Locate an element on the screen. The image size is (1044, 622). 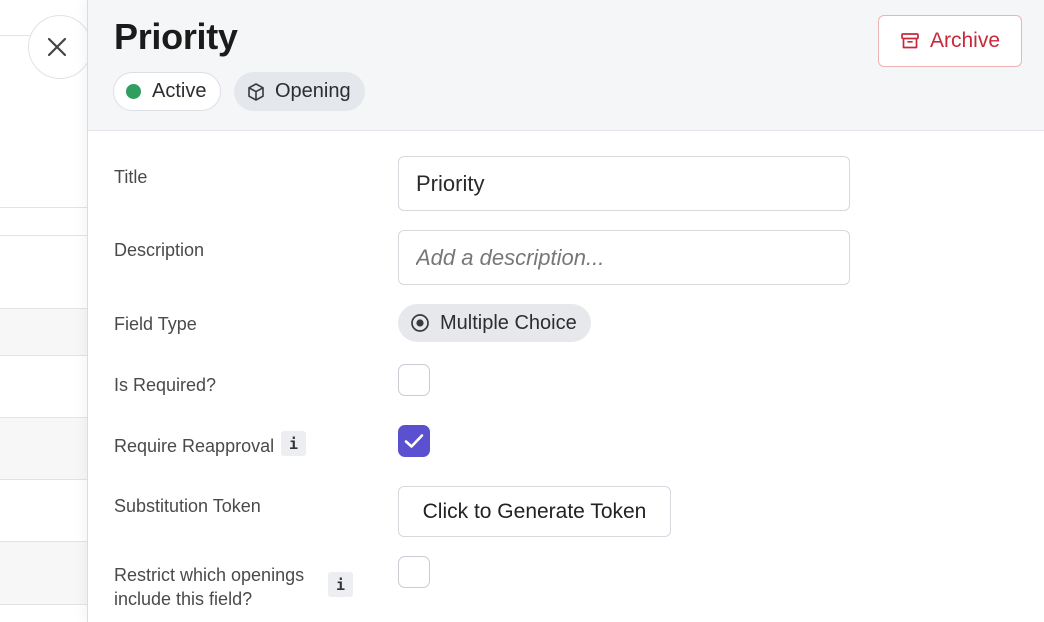
restrict-openings-checkbox is located at coordinates (414, 572).